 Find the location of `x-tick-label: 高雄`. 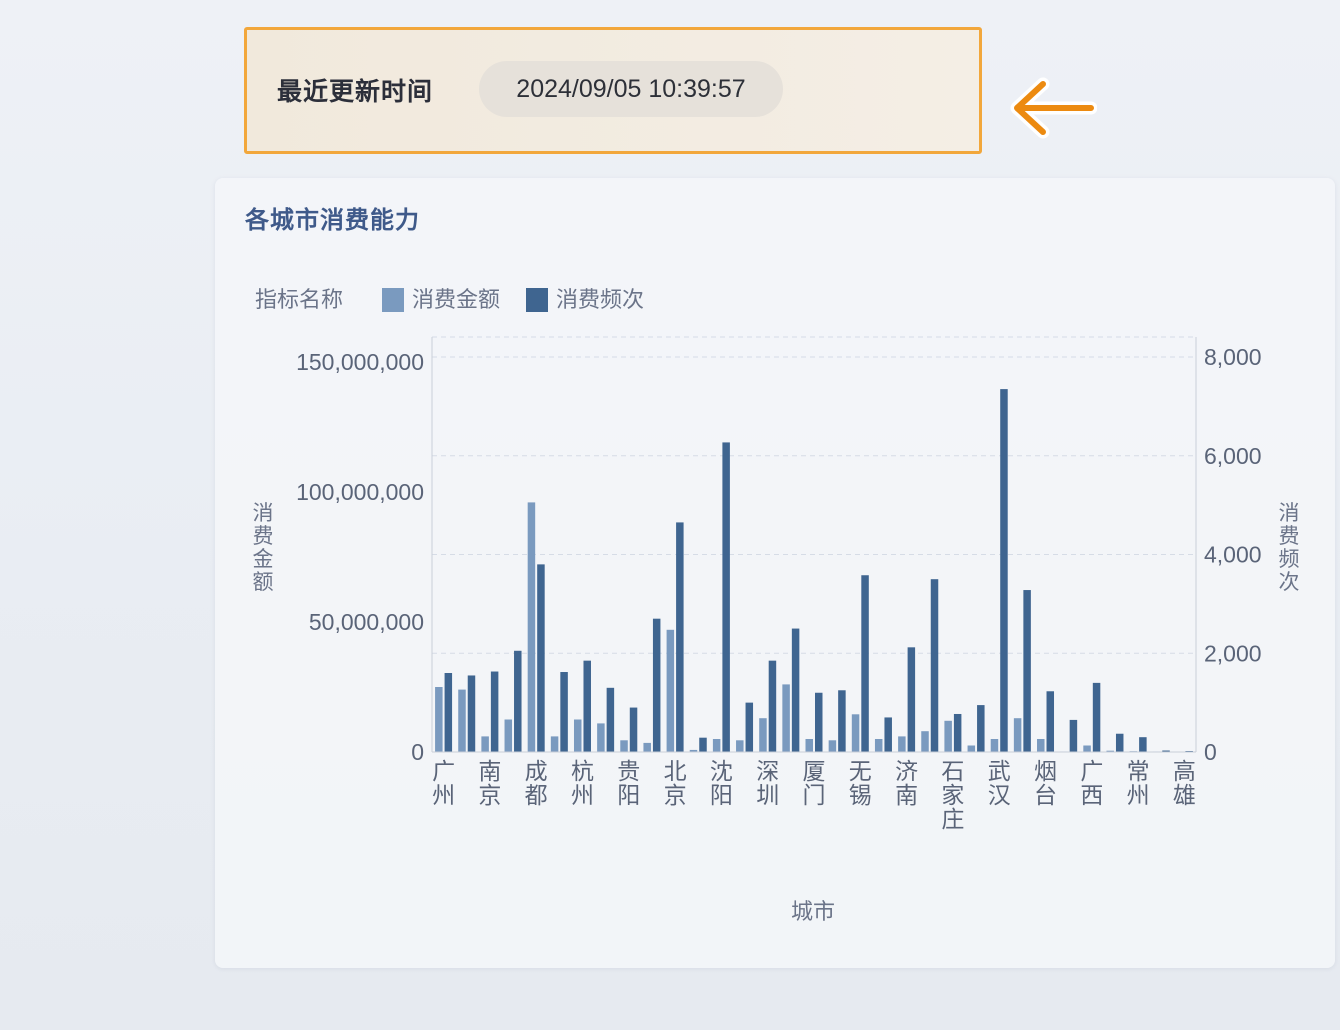

x-tick-label: 高雄 is located at coordinates (1184, 783).